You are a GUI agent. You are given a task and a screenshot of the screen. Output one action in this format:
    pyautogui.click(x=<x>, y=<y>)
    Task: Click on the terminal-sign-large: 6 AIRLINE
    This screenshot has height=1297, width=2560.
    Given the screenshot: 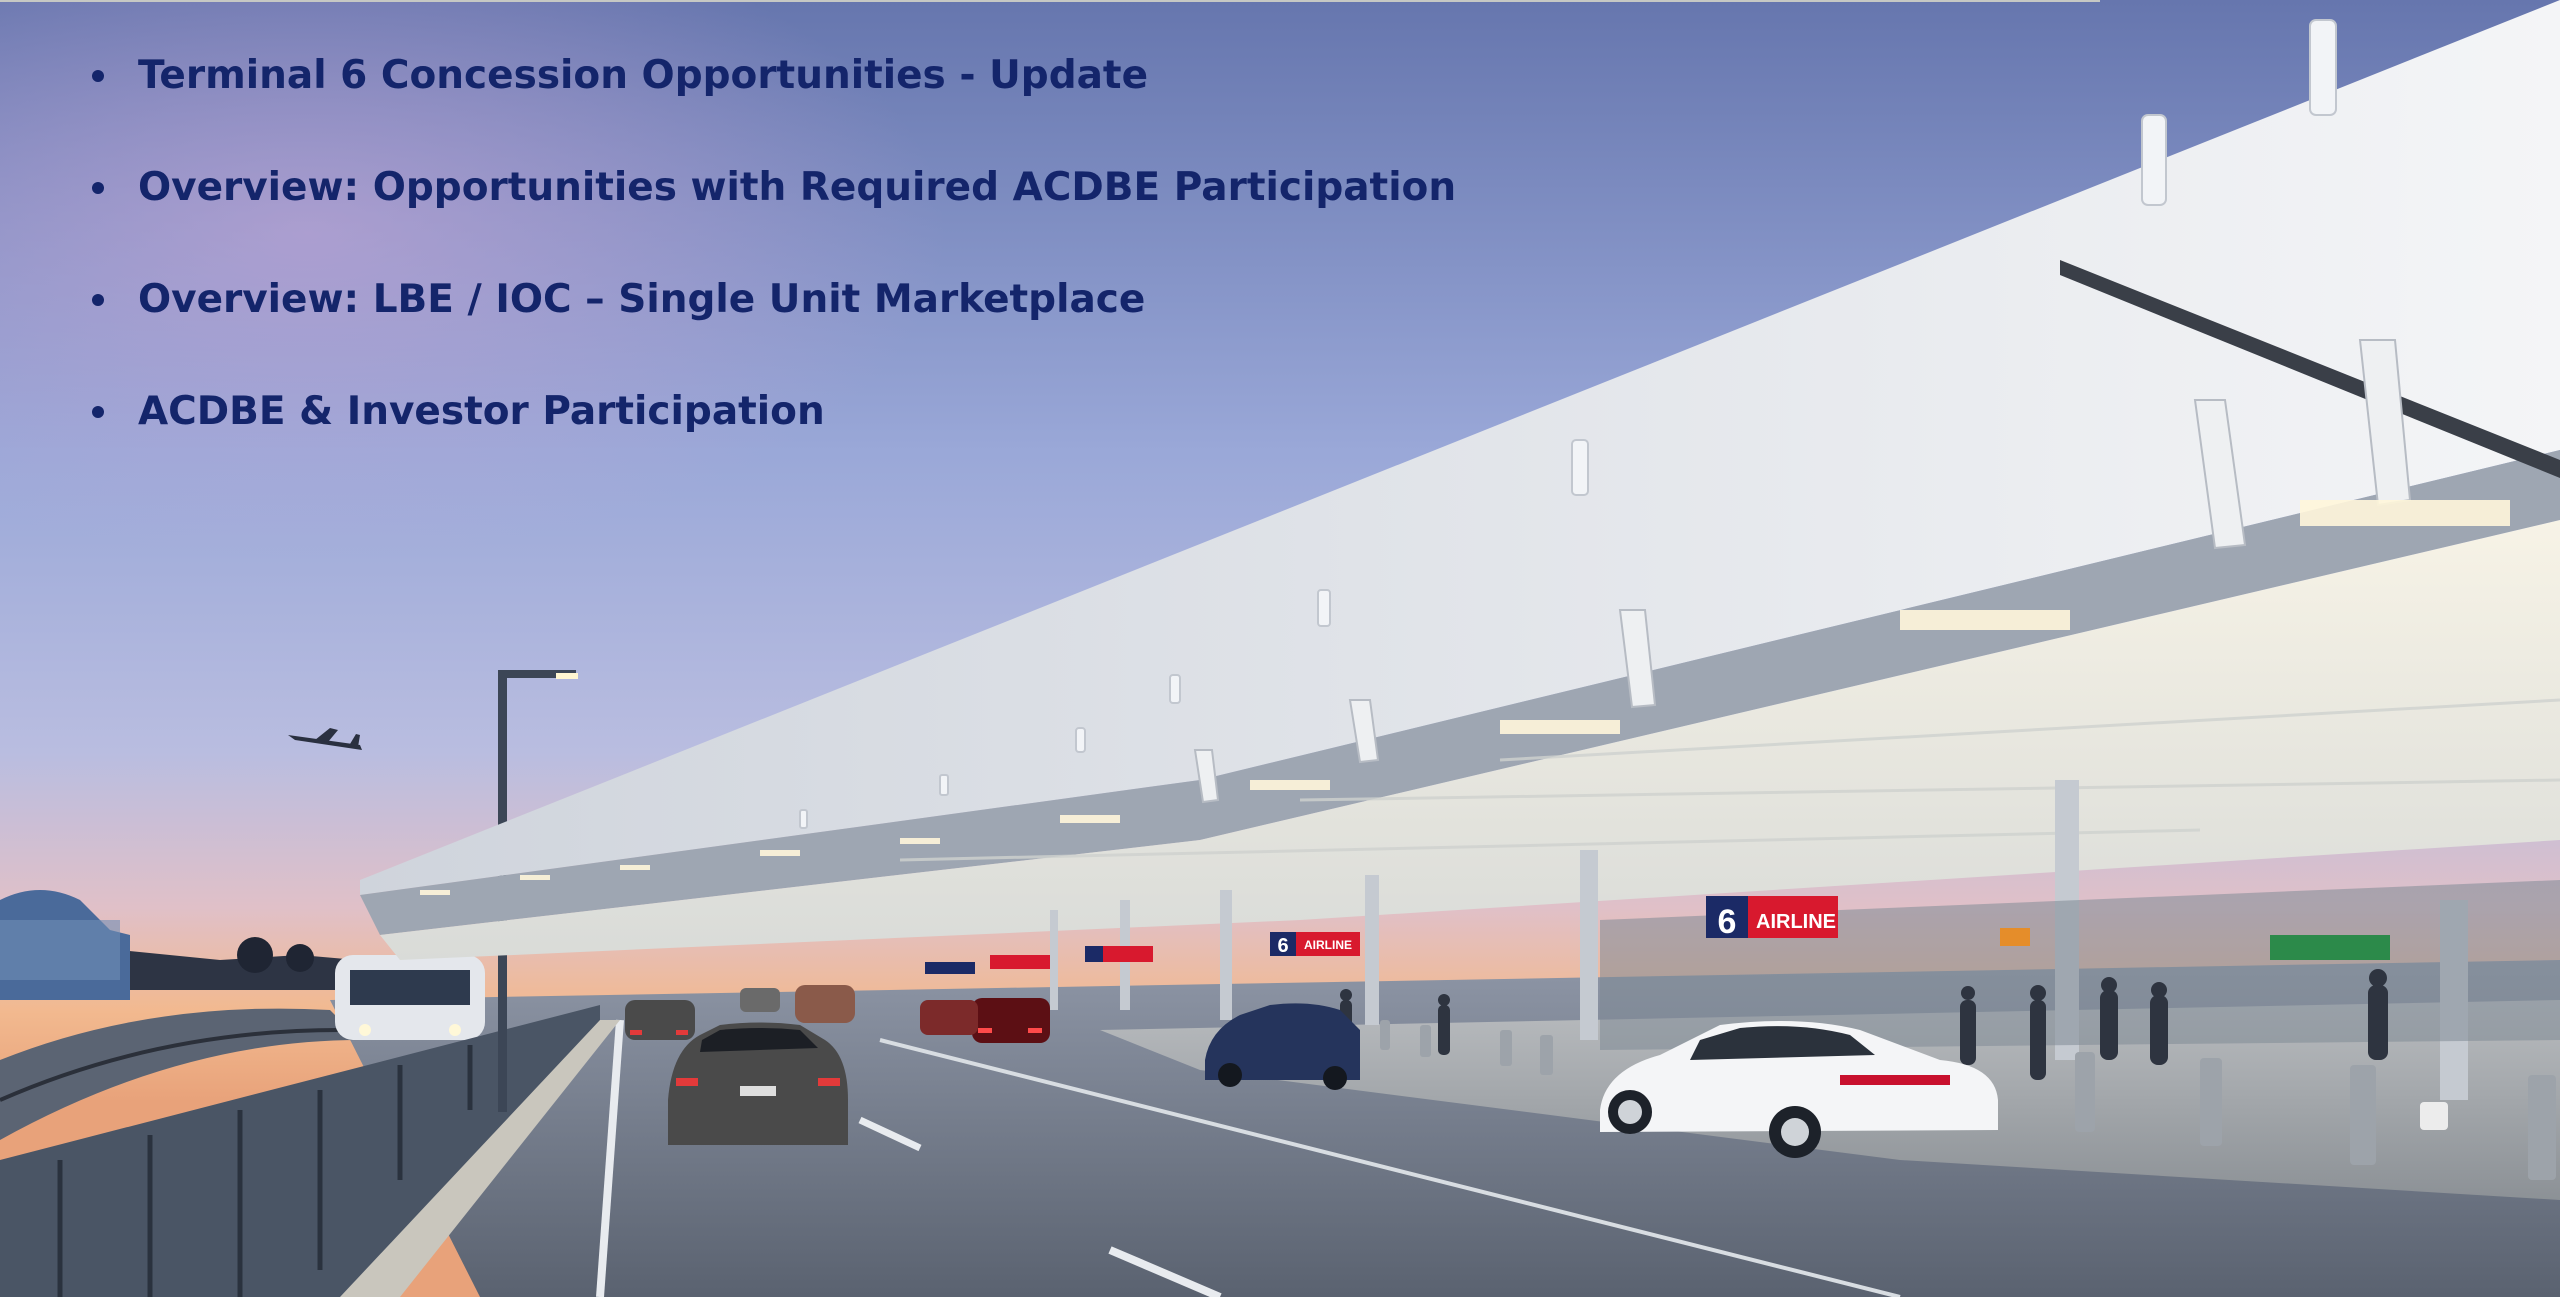 What is the action you would take?
    pyautogui.click(x=1772, y=918)
    